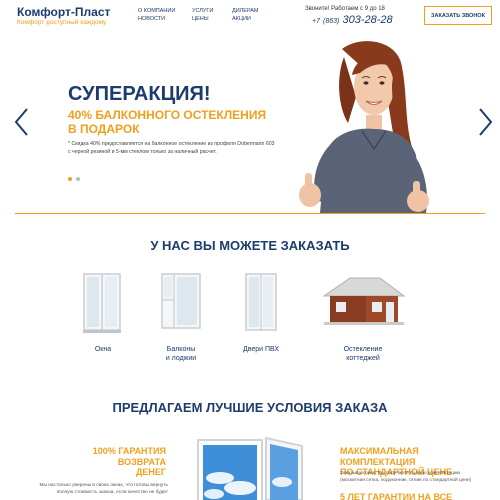 The image size is (500, 500). I want to click on services-title: У НАС ВЫ МОЖЕТЕ ЗАКАЗАТЬ, so click(250, 245).